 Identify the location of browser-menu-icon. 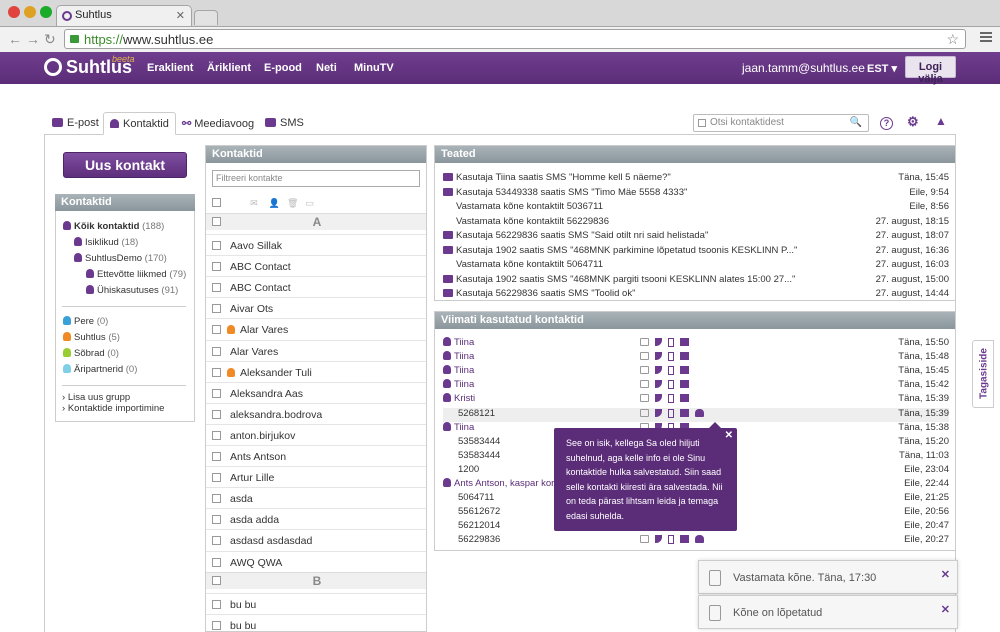
(986, 38).